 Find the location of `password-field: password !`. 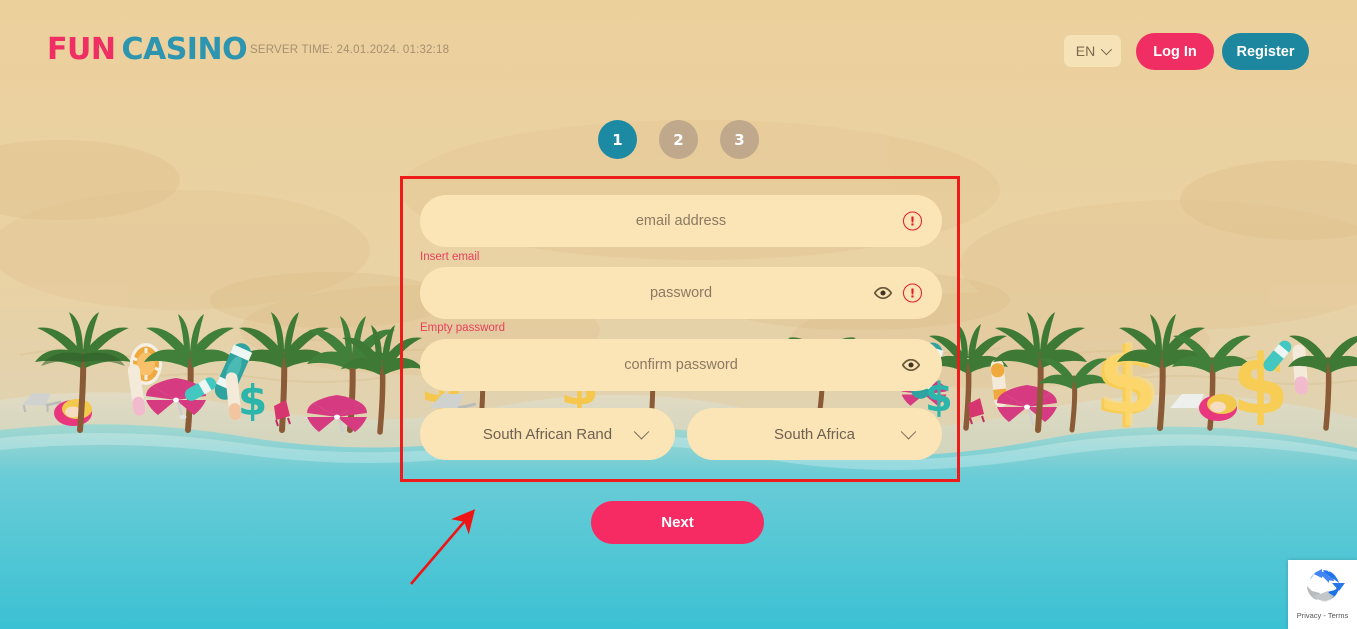

password-field: password ! is located at coordinates (681, 293).